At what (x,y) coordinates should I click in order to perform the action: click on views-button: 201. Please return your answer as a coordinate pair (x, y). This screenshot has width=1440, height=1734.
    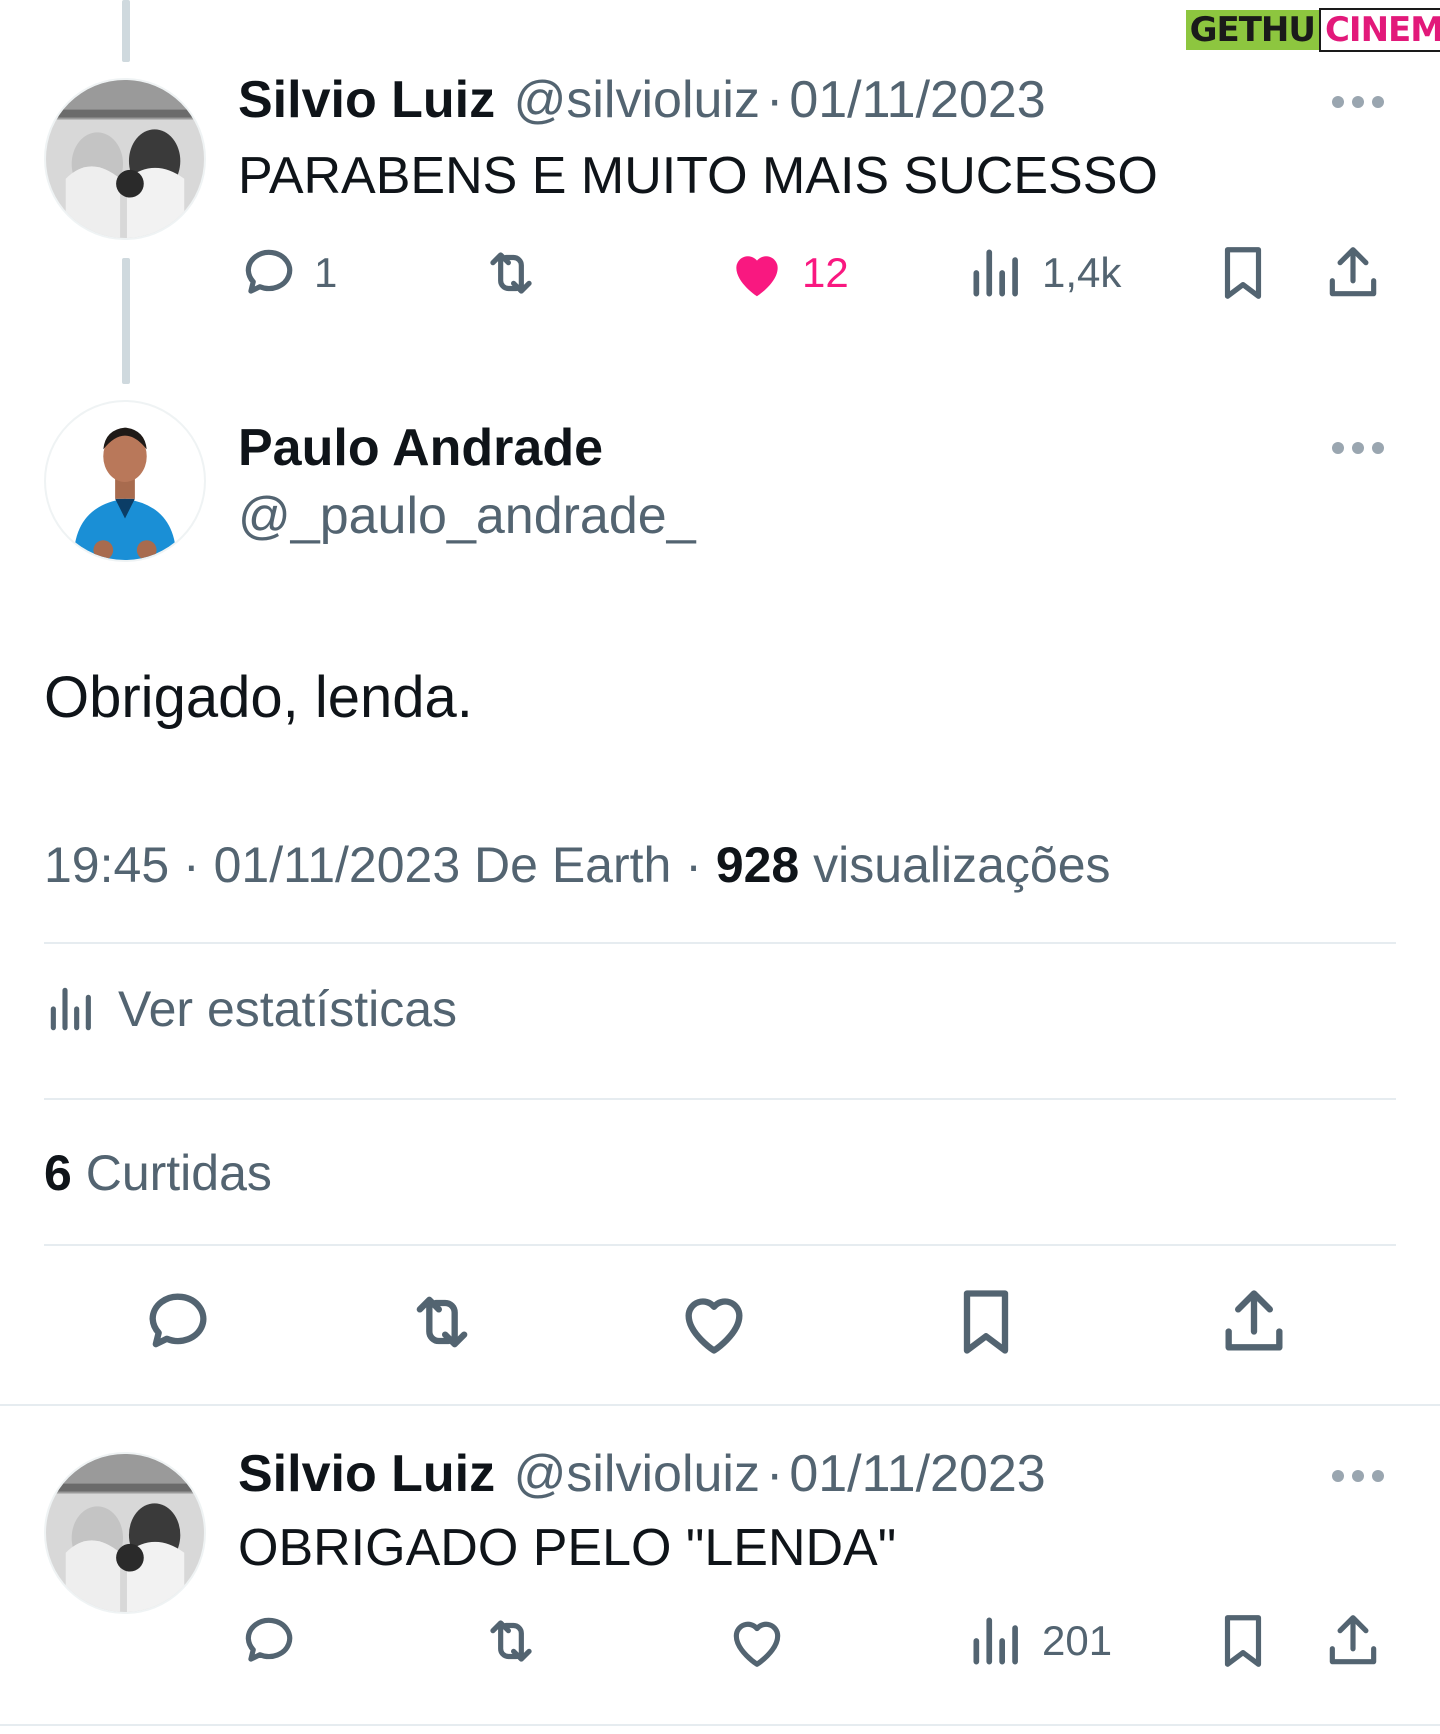
    Looking at the image, I should click on (1039, 1641).